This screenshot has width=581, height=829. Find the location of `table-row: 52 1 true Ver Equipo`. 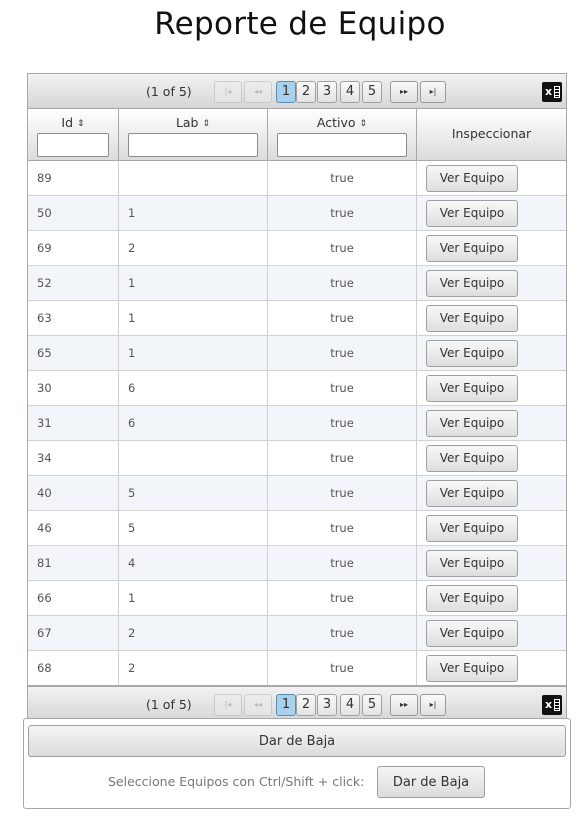

table-row: 52 1 true Ver Equipo is located at coordinates (297, 283).